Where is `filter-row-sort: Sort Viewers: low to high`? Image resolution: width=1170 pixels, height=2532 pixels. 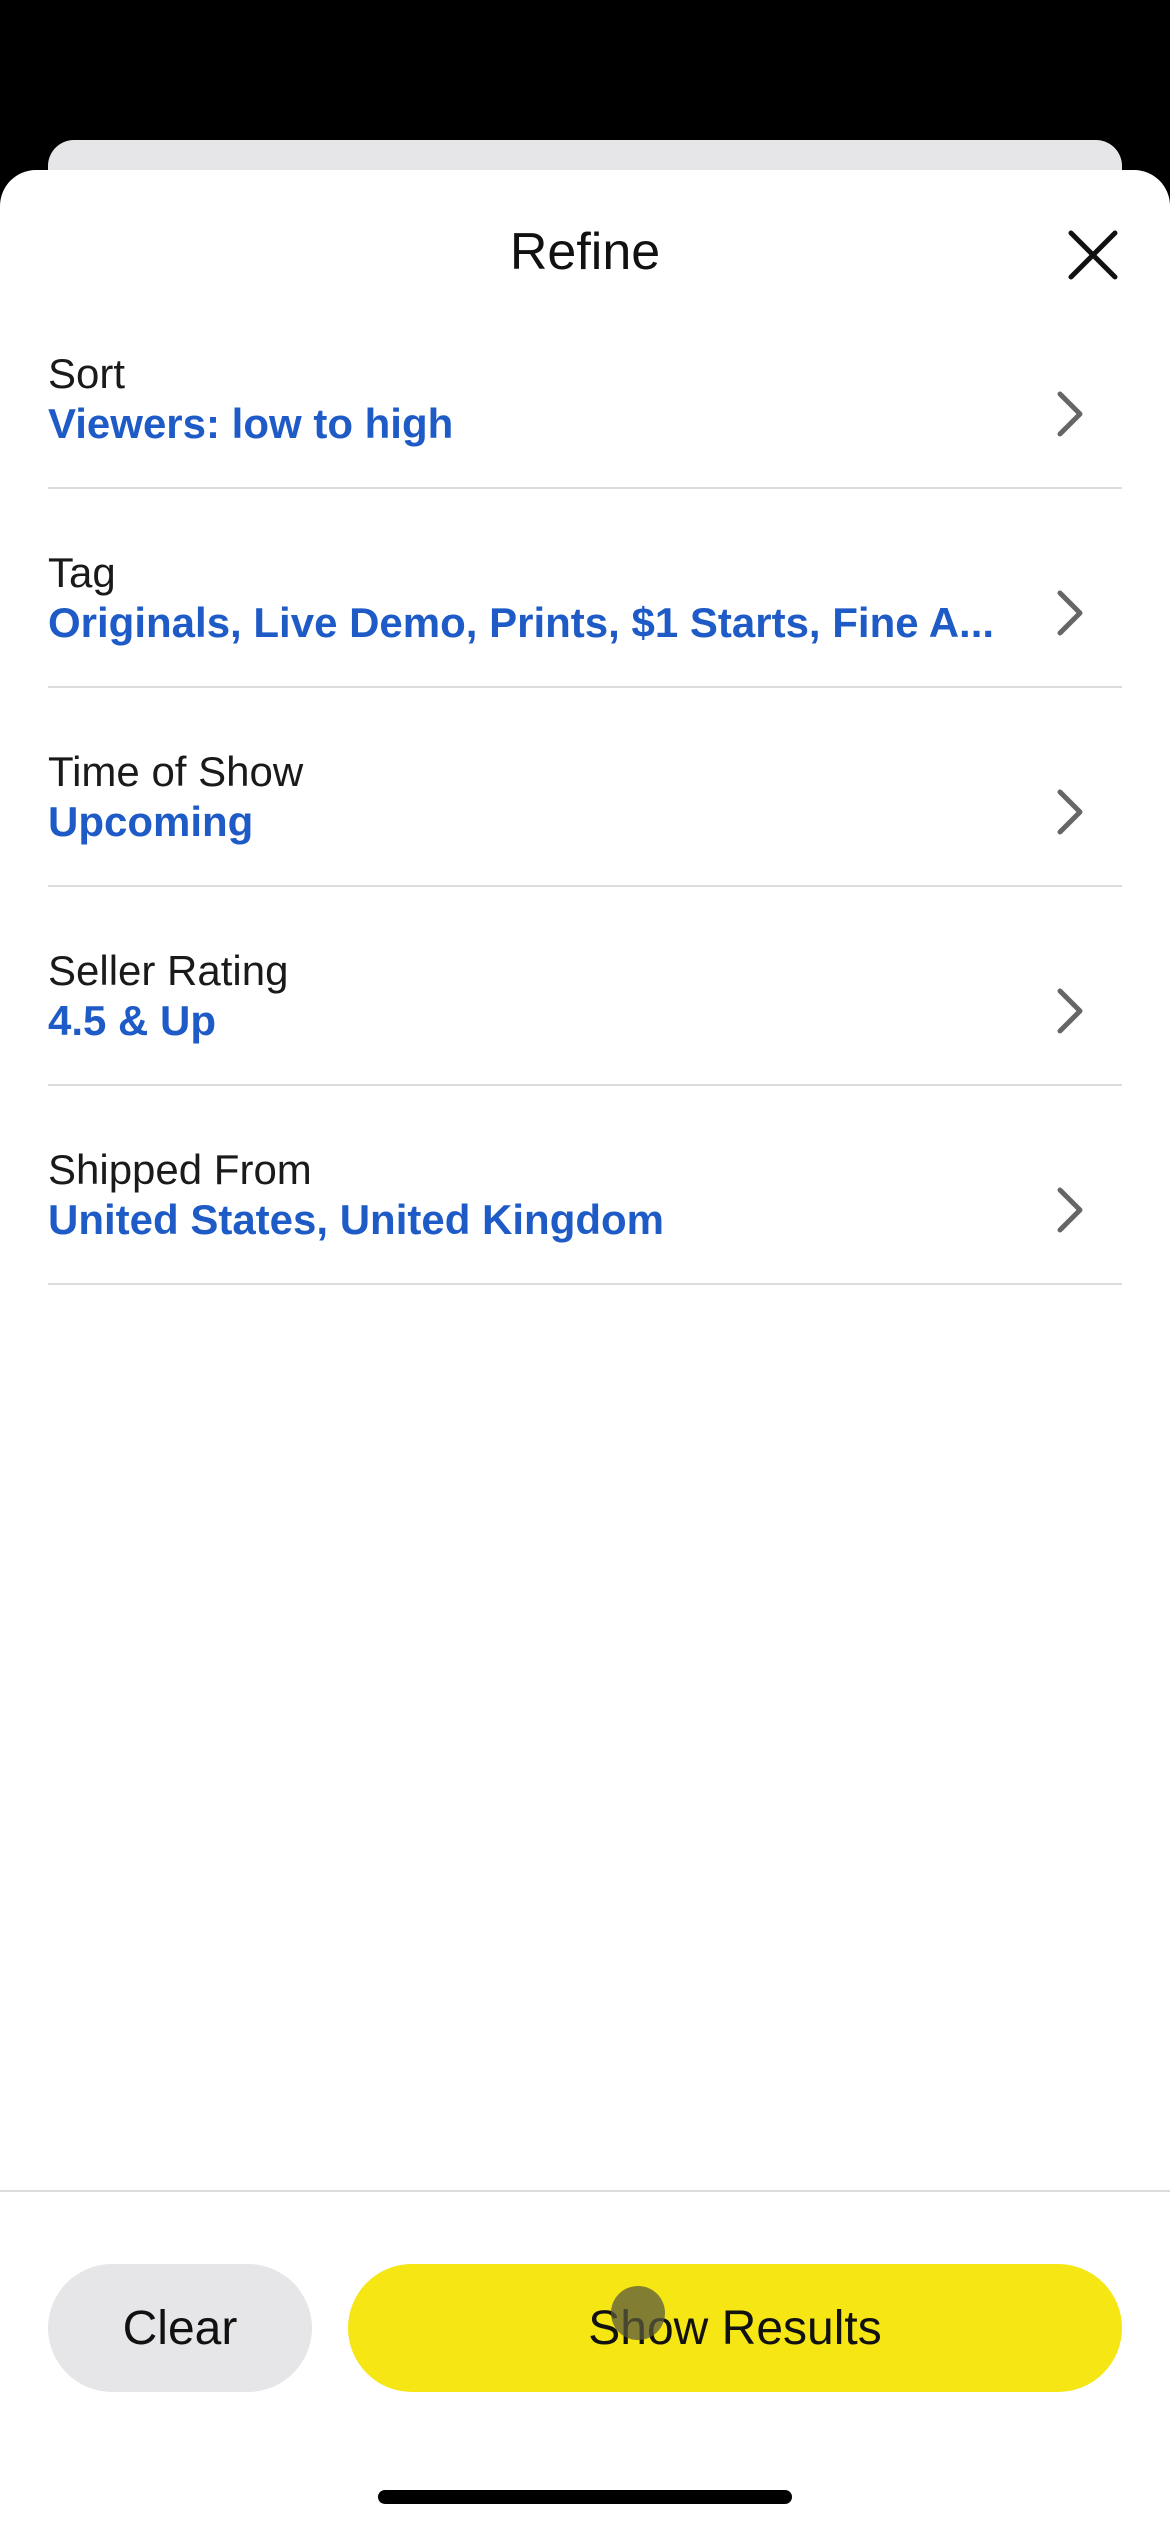
filter-row-sort: Sort Viewers: low to high is located at coordinates (585, 413).